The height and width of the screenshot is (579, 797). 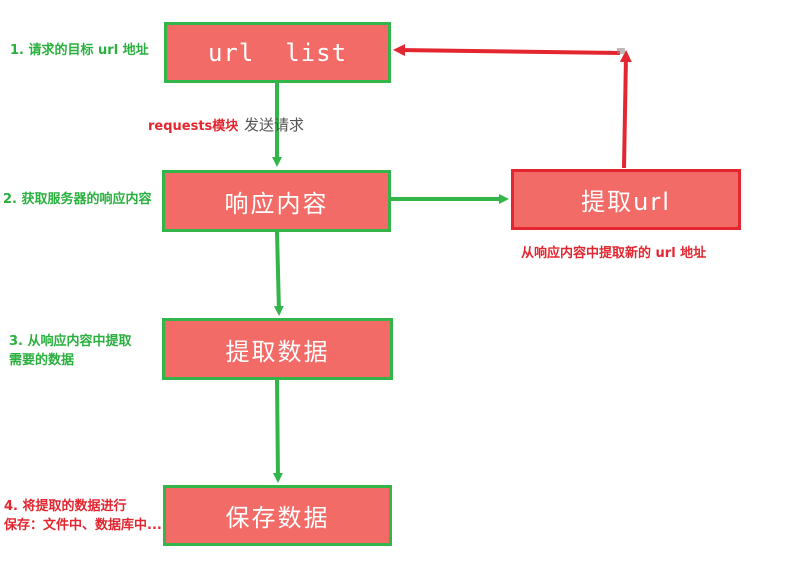 I want to click on arrow-extract-url-loop, so click(x=625, y=109).